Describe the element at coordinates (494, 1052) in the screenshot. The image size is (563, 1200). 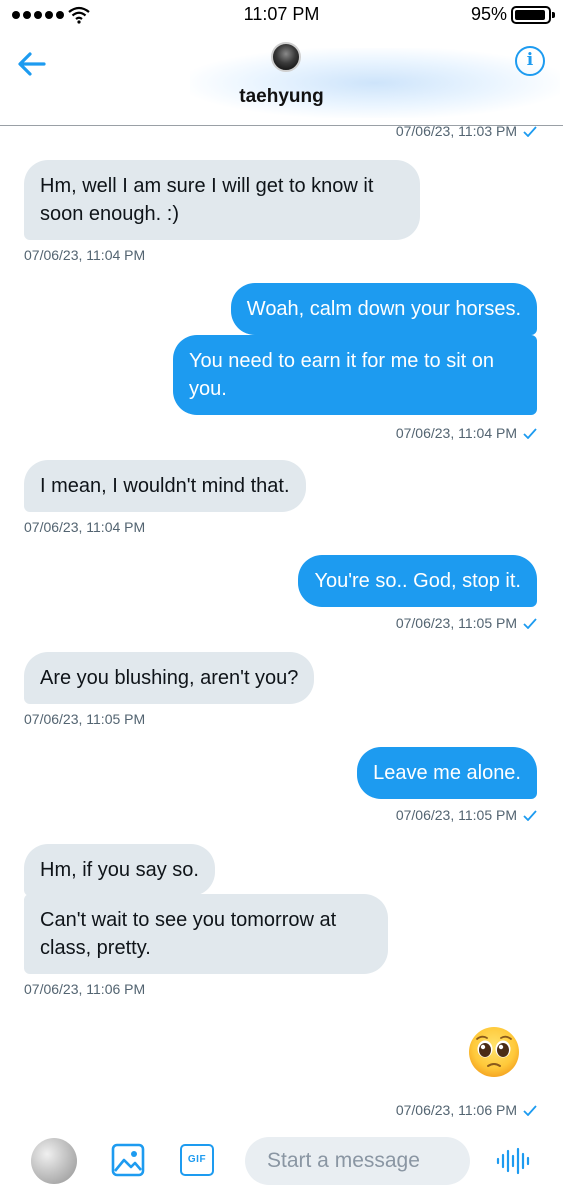
I see `pleading-face-emoji` at that location.